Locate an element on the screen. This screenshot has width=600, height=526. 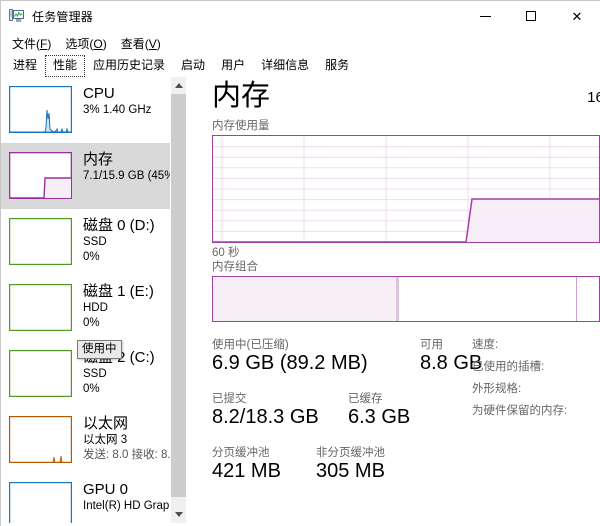
sidebar-item-ethernet-text: 以太网 以太网 3 发送: 8.0 接收: 8.0 is located at coordinates (130, 438).